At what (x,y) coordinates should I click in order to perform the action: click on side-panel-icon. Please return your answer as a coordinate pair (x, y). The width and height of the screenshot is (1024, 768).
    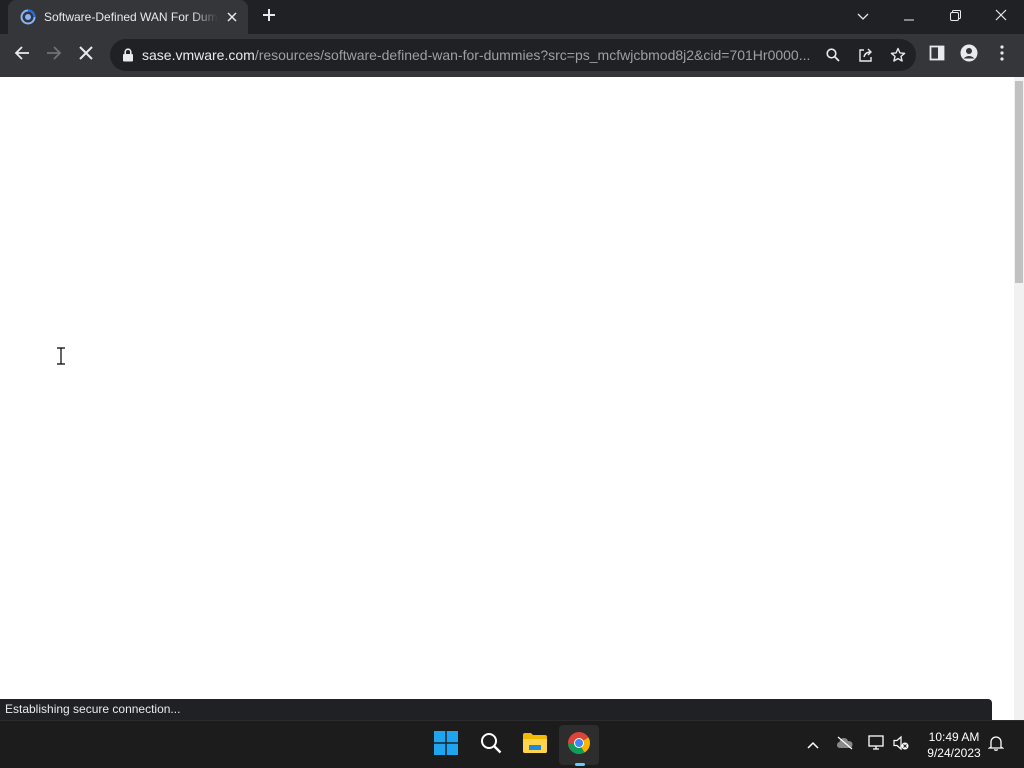
    Looking at the image, I should click on (937, 55).